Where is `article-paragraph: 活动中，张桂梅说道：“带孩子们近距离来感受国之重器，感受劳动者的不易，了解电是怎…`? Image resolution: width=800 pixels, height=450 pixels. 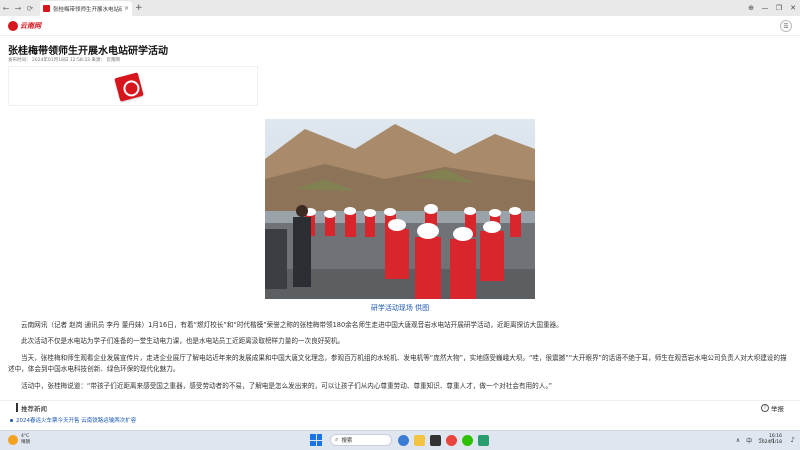 article-paragraph: 活动中，张桂梅说道：“带孩子们近距离来感受国之重器，感受劳动者的不易，了解电是怎… is located at coordinates (287, 386).